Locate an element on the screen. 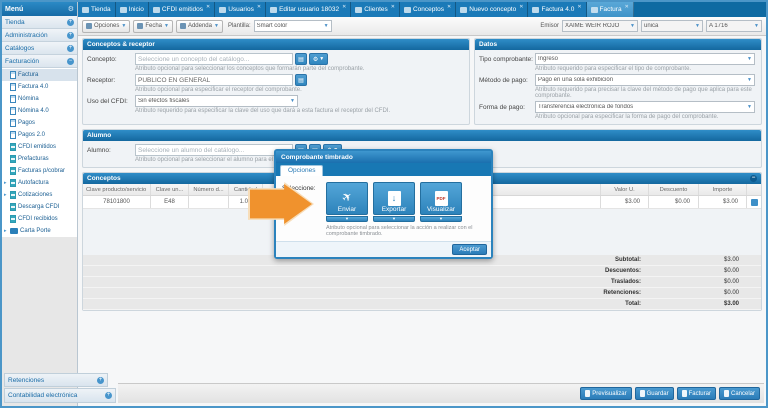 This screenshot has height=408, width=768. tab: Editar usuario 18032 ✕ is located at coordinates (309, 9).